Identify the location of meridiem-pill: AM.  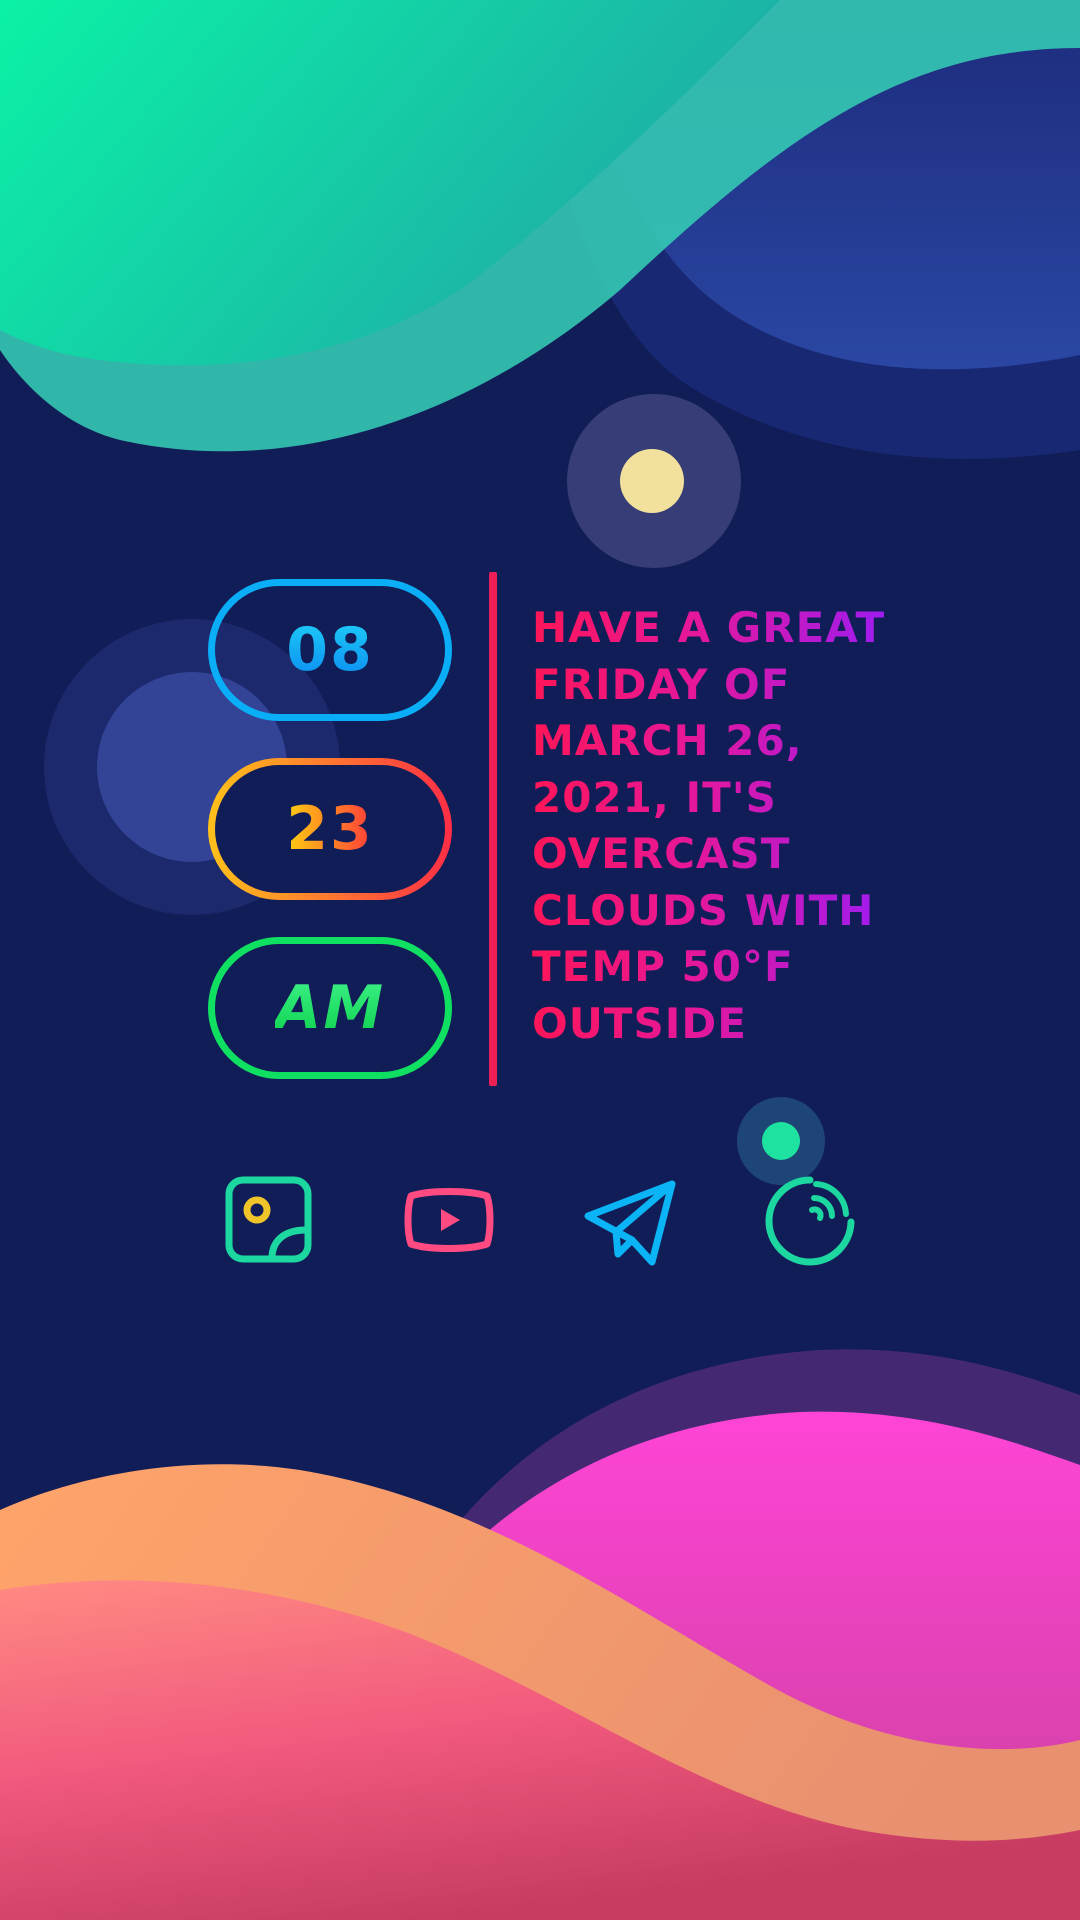
(330, 1008).